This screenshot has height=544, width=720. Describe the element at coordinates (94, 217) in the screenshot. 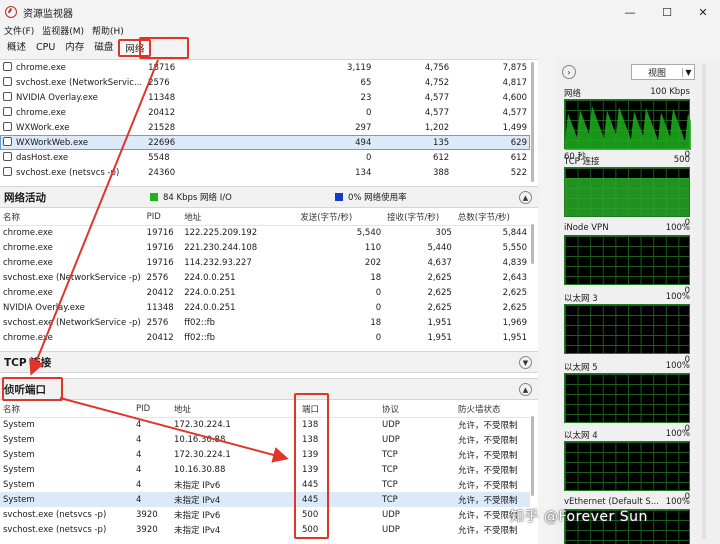

I see `arrow-to-listening-ports` at that location.